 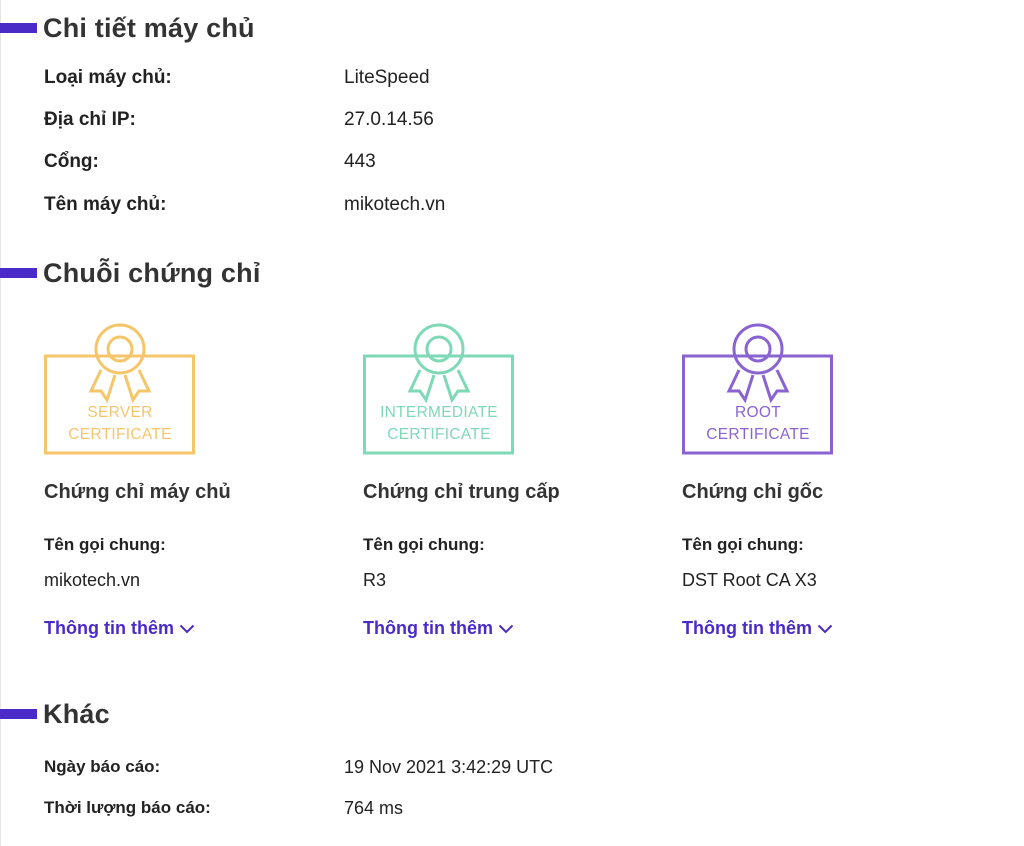 I want to click on report-date-value: 19 Nov 2021 3:42:29 UTC, so click(x=449, y=766).